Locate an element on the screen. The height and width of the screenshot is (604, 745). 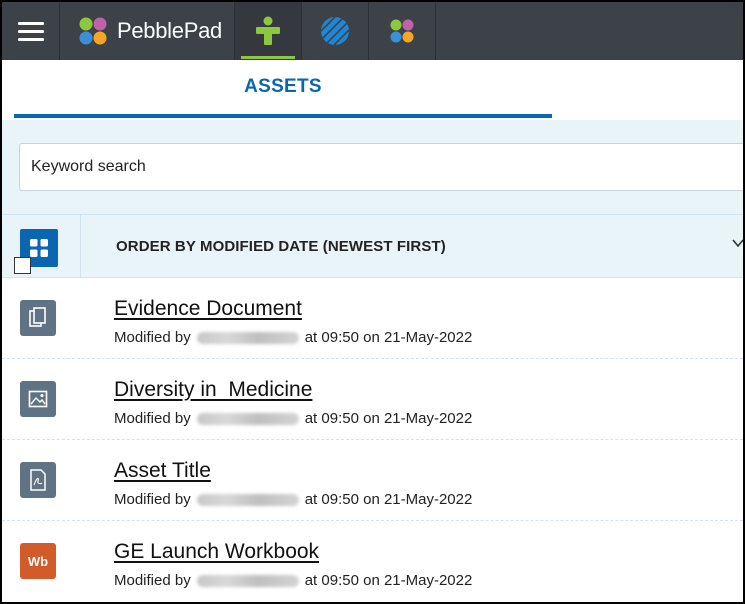
sort-bar: ORDER BY MODIFIED DATE (NEWEST FIRST) is located at coordinates (372, 246).